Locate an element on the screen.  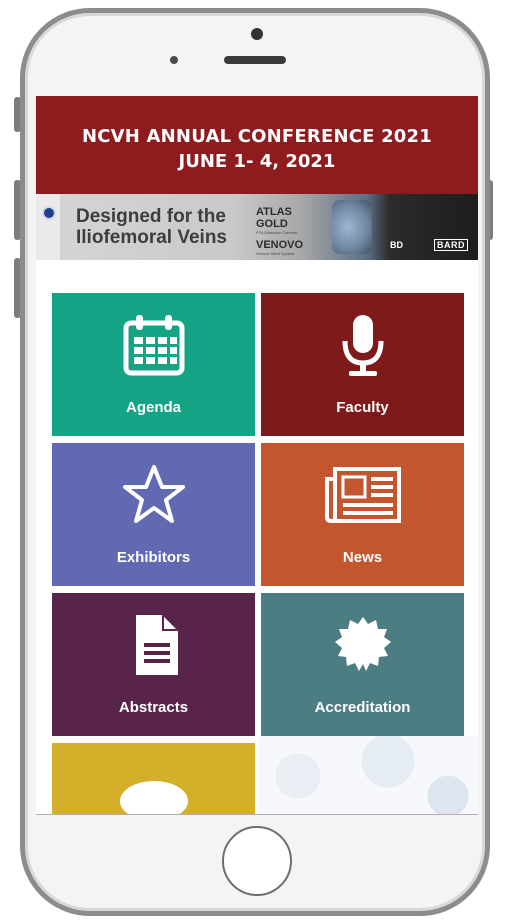
screen-bottom-edge is located at coordinates (257, 814).